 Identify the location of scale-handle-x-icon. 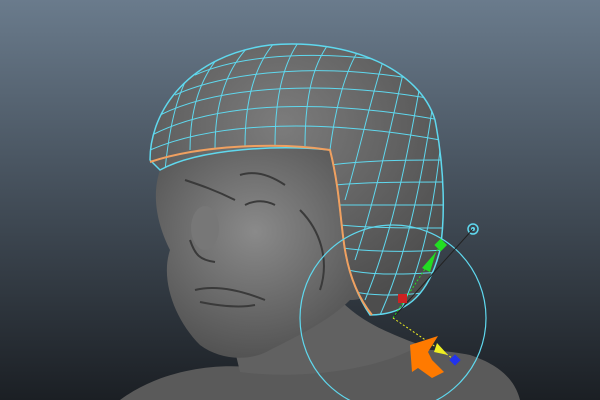
(402, 298).